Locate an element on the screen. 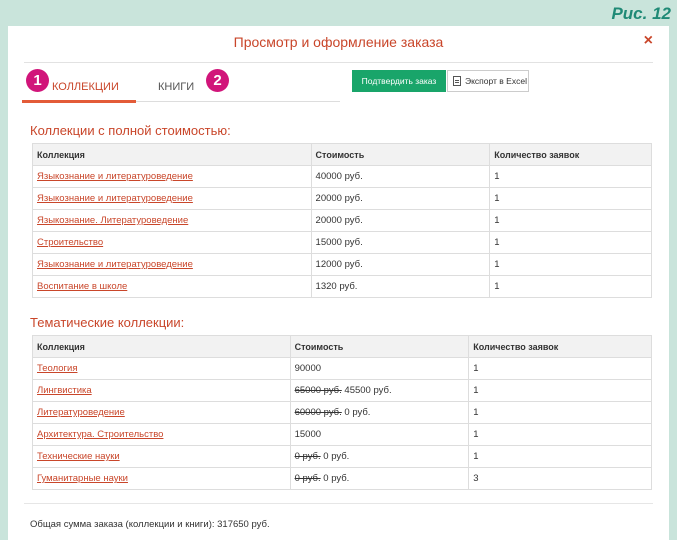 This screenshot has height=540, width=677. modal-title: Просмотр и оформление заказа is located at coordinates (338, 42).